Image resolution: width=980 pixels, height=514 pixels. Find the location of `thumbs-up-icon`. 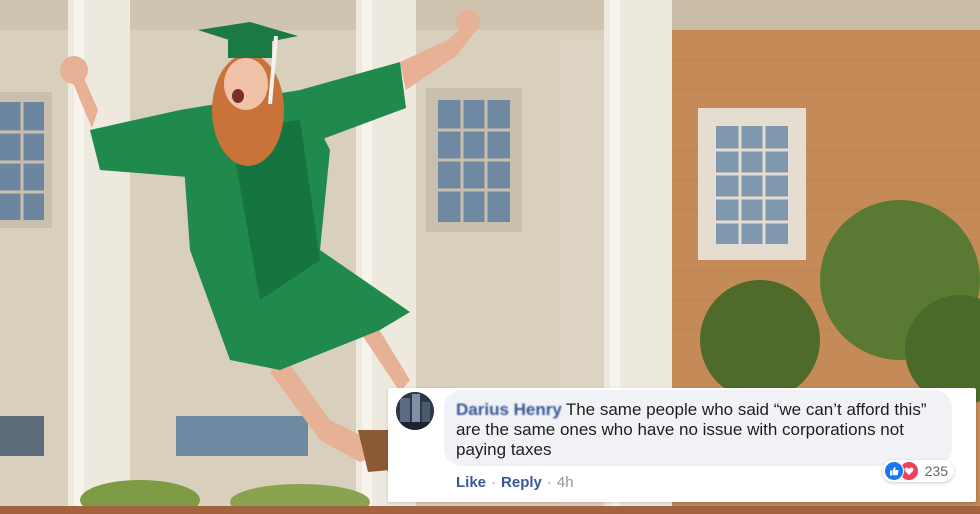

thumbs-up-icon is located at coordinates (893, 471).